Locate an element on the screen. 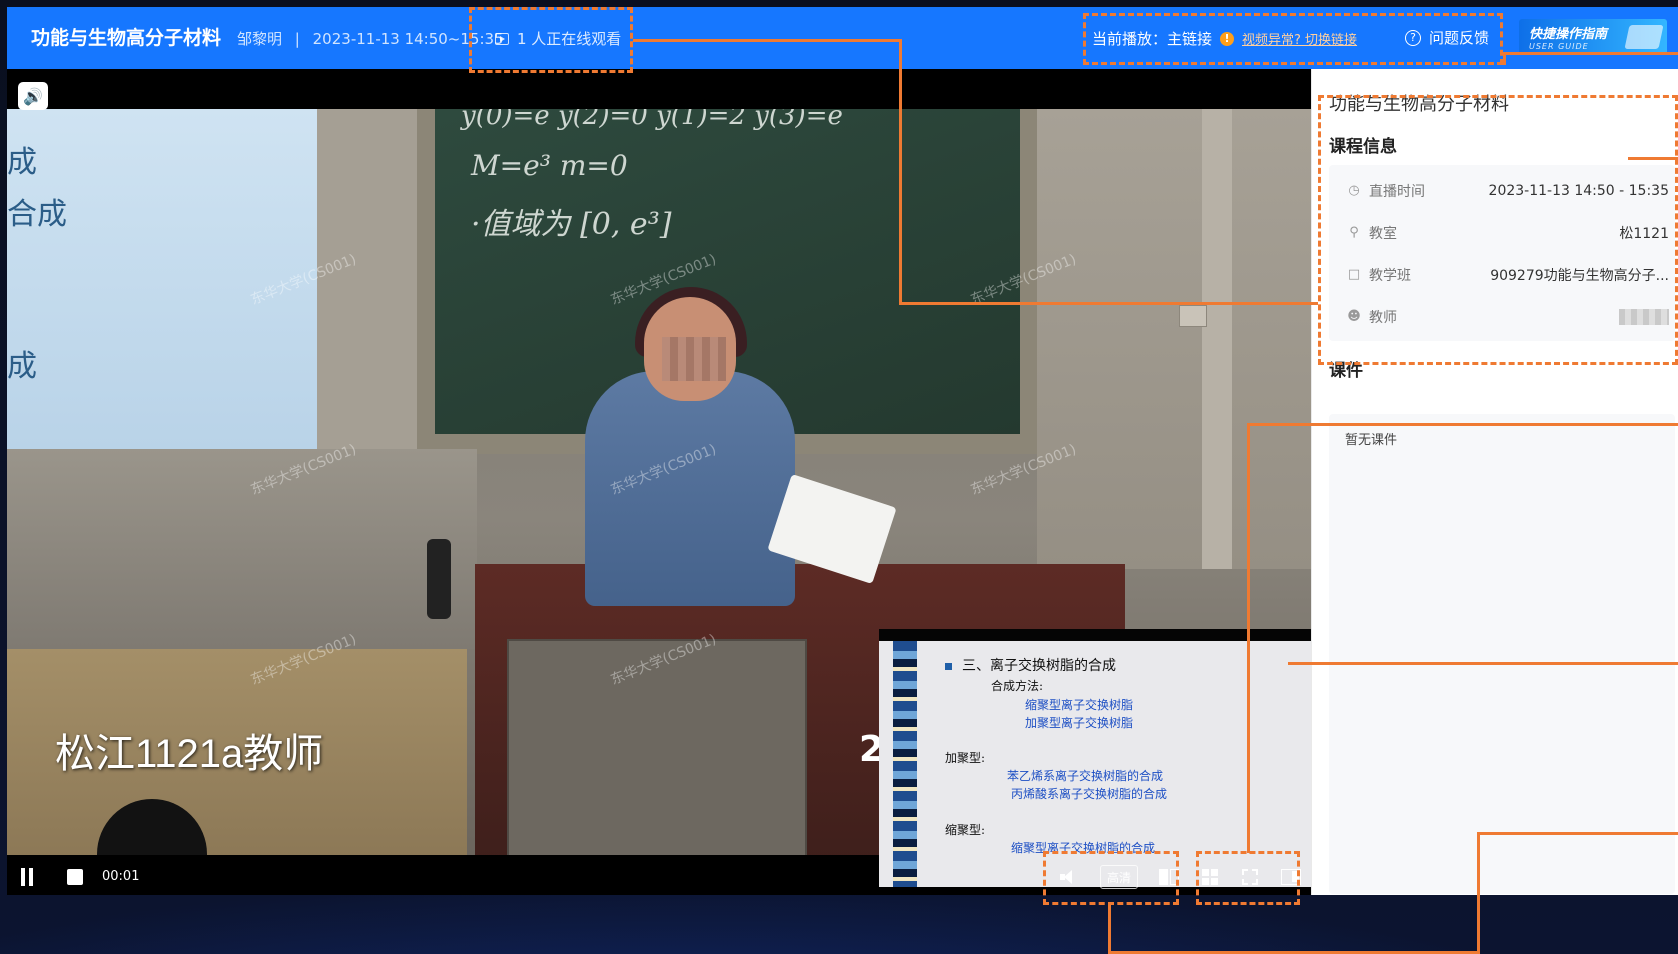 The image size is (1678, 954). course-meta: 邹黎明 | 2023-11-13 14:50~15:35 is located at coordinates (370, 38).